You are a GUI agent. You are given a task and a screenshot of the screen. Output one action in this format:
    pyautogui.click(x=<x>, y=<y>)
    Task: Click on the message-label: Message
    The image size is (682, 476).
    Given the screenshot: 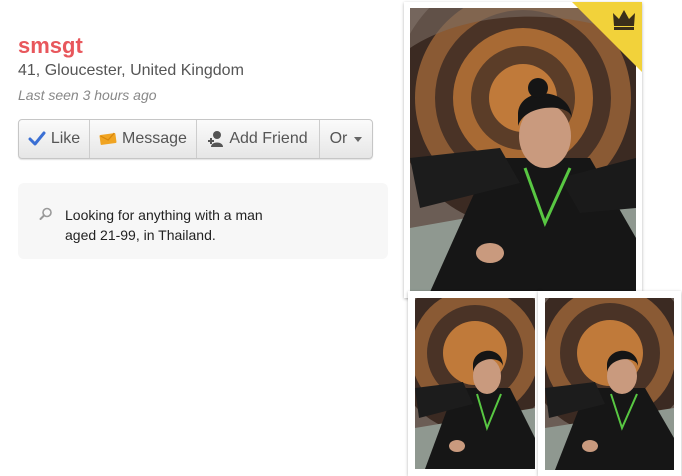 What is the action you would take?
    pyautogui.click(x=154, y=138)
    